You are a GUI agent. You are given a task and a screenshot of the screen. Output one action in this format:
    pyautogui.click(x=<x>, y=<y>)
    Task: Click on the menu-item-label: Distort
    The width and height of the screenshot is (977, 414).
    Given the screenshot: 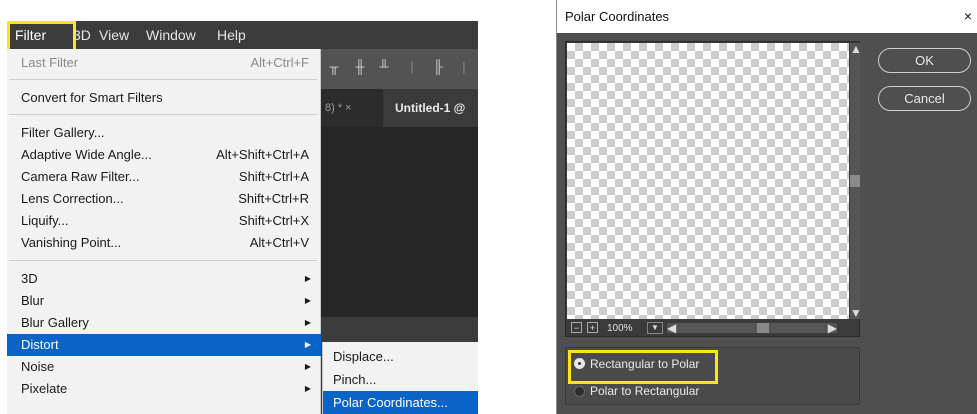 What is the action you would take?
    pyautogui.click(x=40, y=344)
    